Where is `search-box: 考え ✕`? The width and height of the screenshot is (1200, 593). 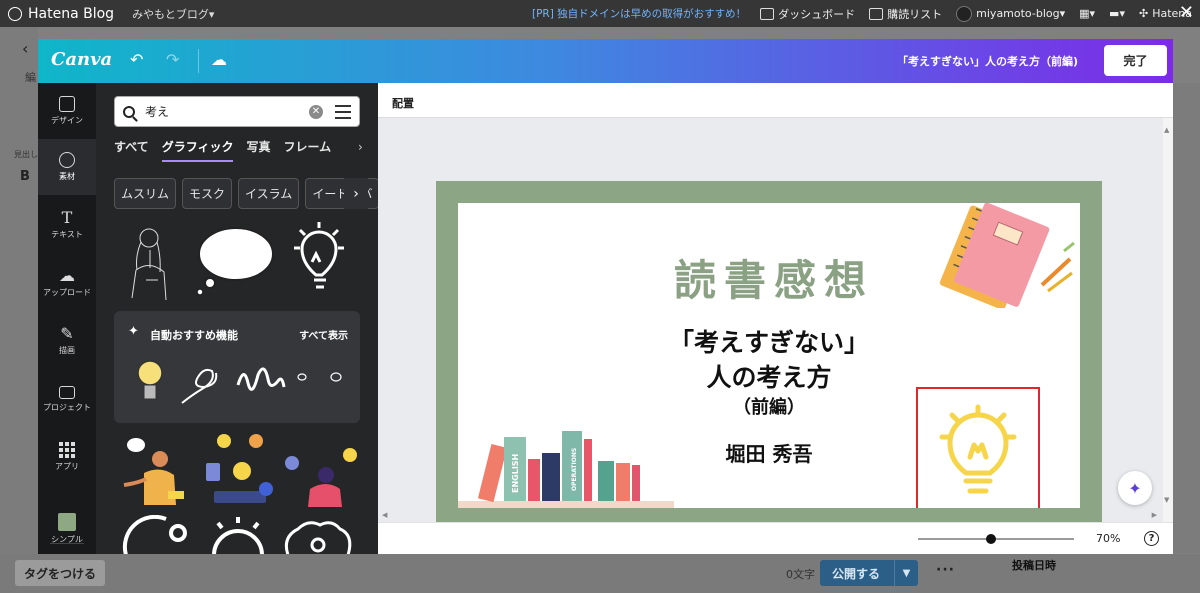 search-box: 考え ✕ is located at coordinates (237, 111).